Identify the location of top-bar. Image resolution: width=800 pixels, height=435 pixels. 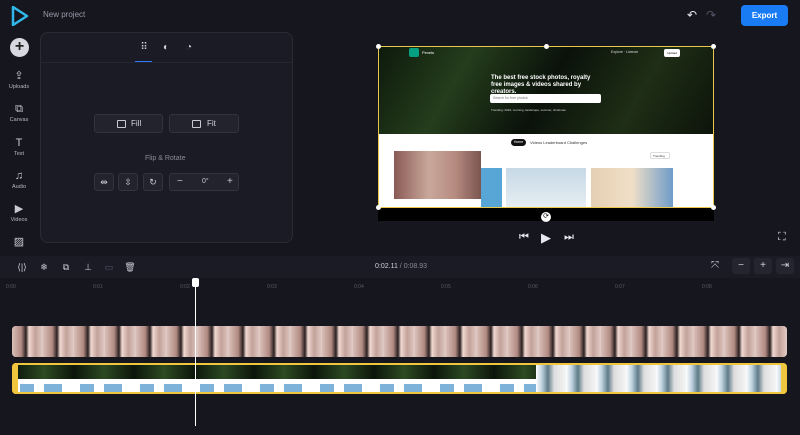
(400, 16).